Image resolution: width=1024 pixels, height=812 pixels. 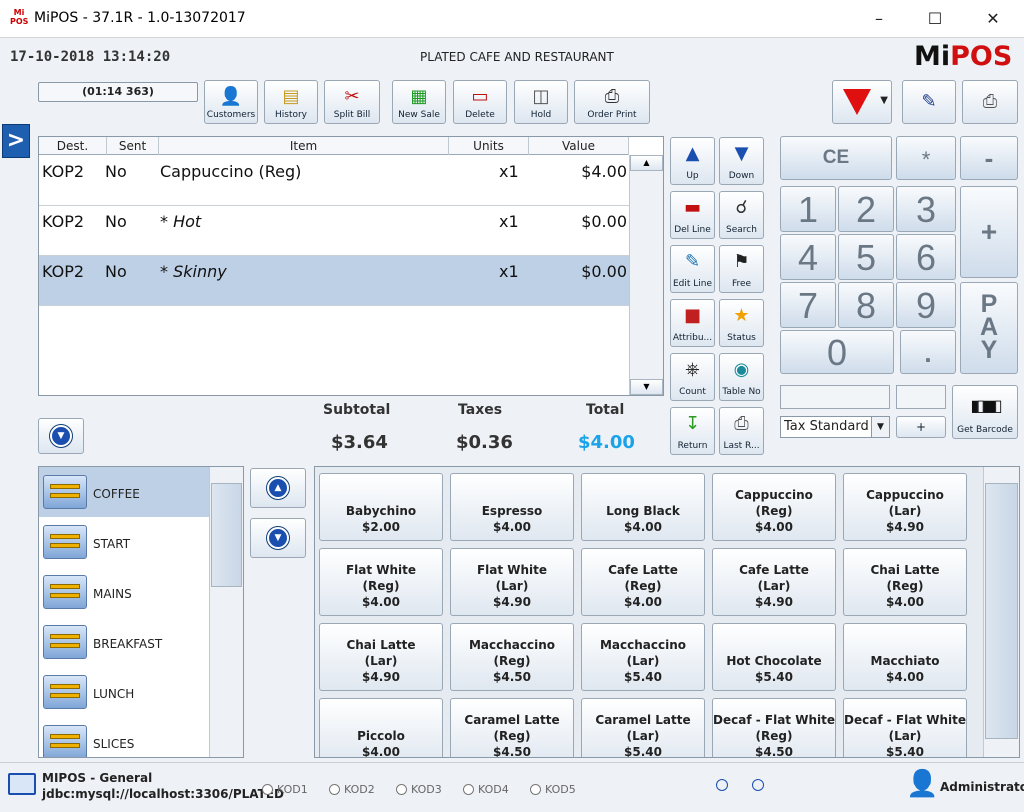 I want to click on expand-button: ▼, so click(x=61, y=436).